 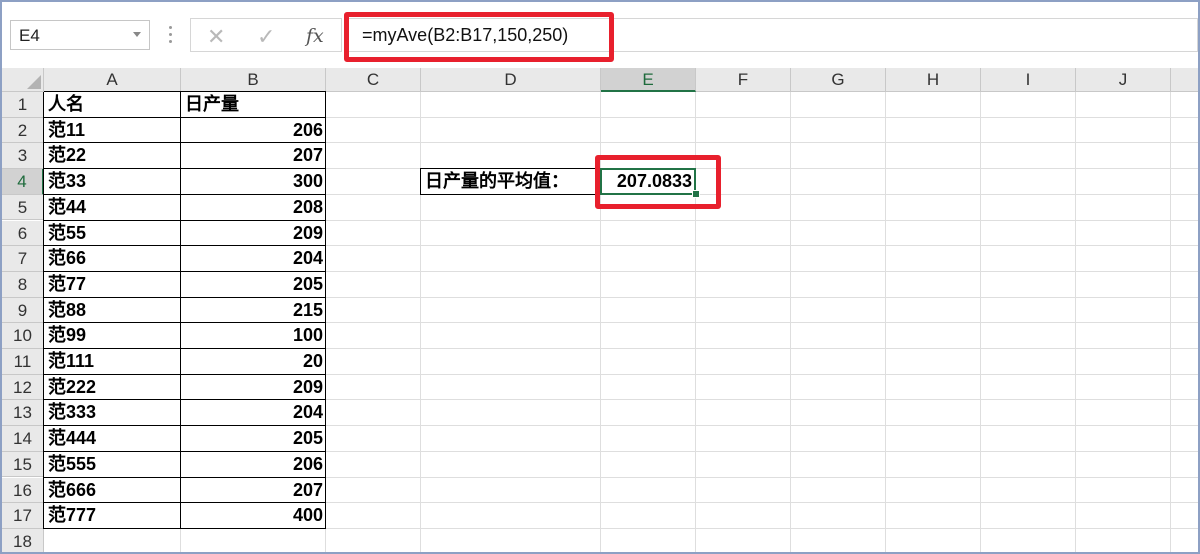 I want to click on column-header-d: D, so click(x=511, y=80).